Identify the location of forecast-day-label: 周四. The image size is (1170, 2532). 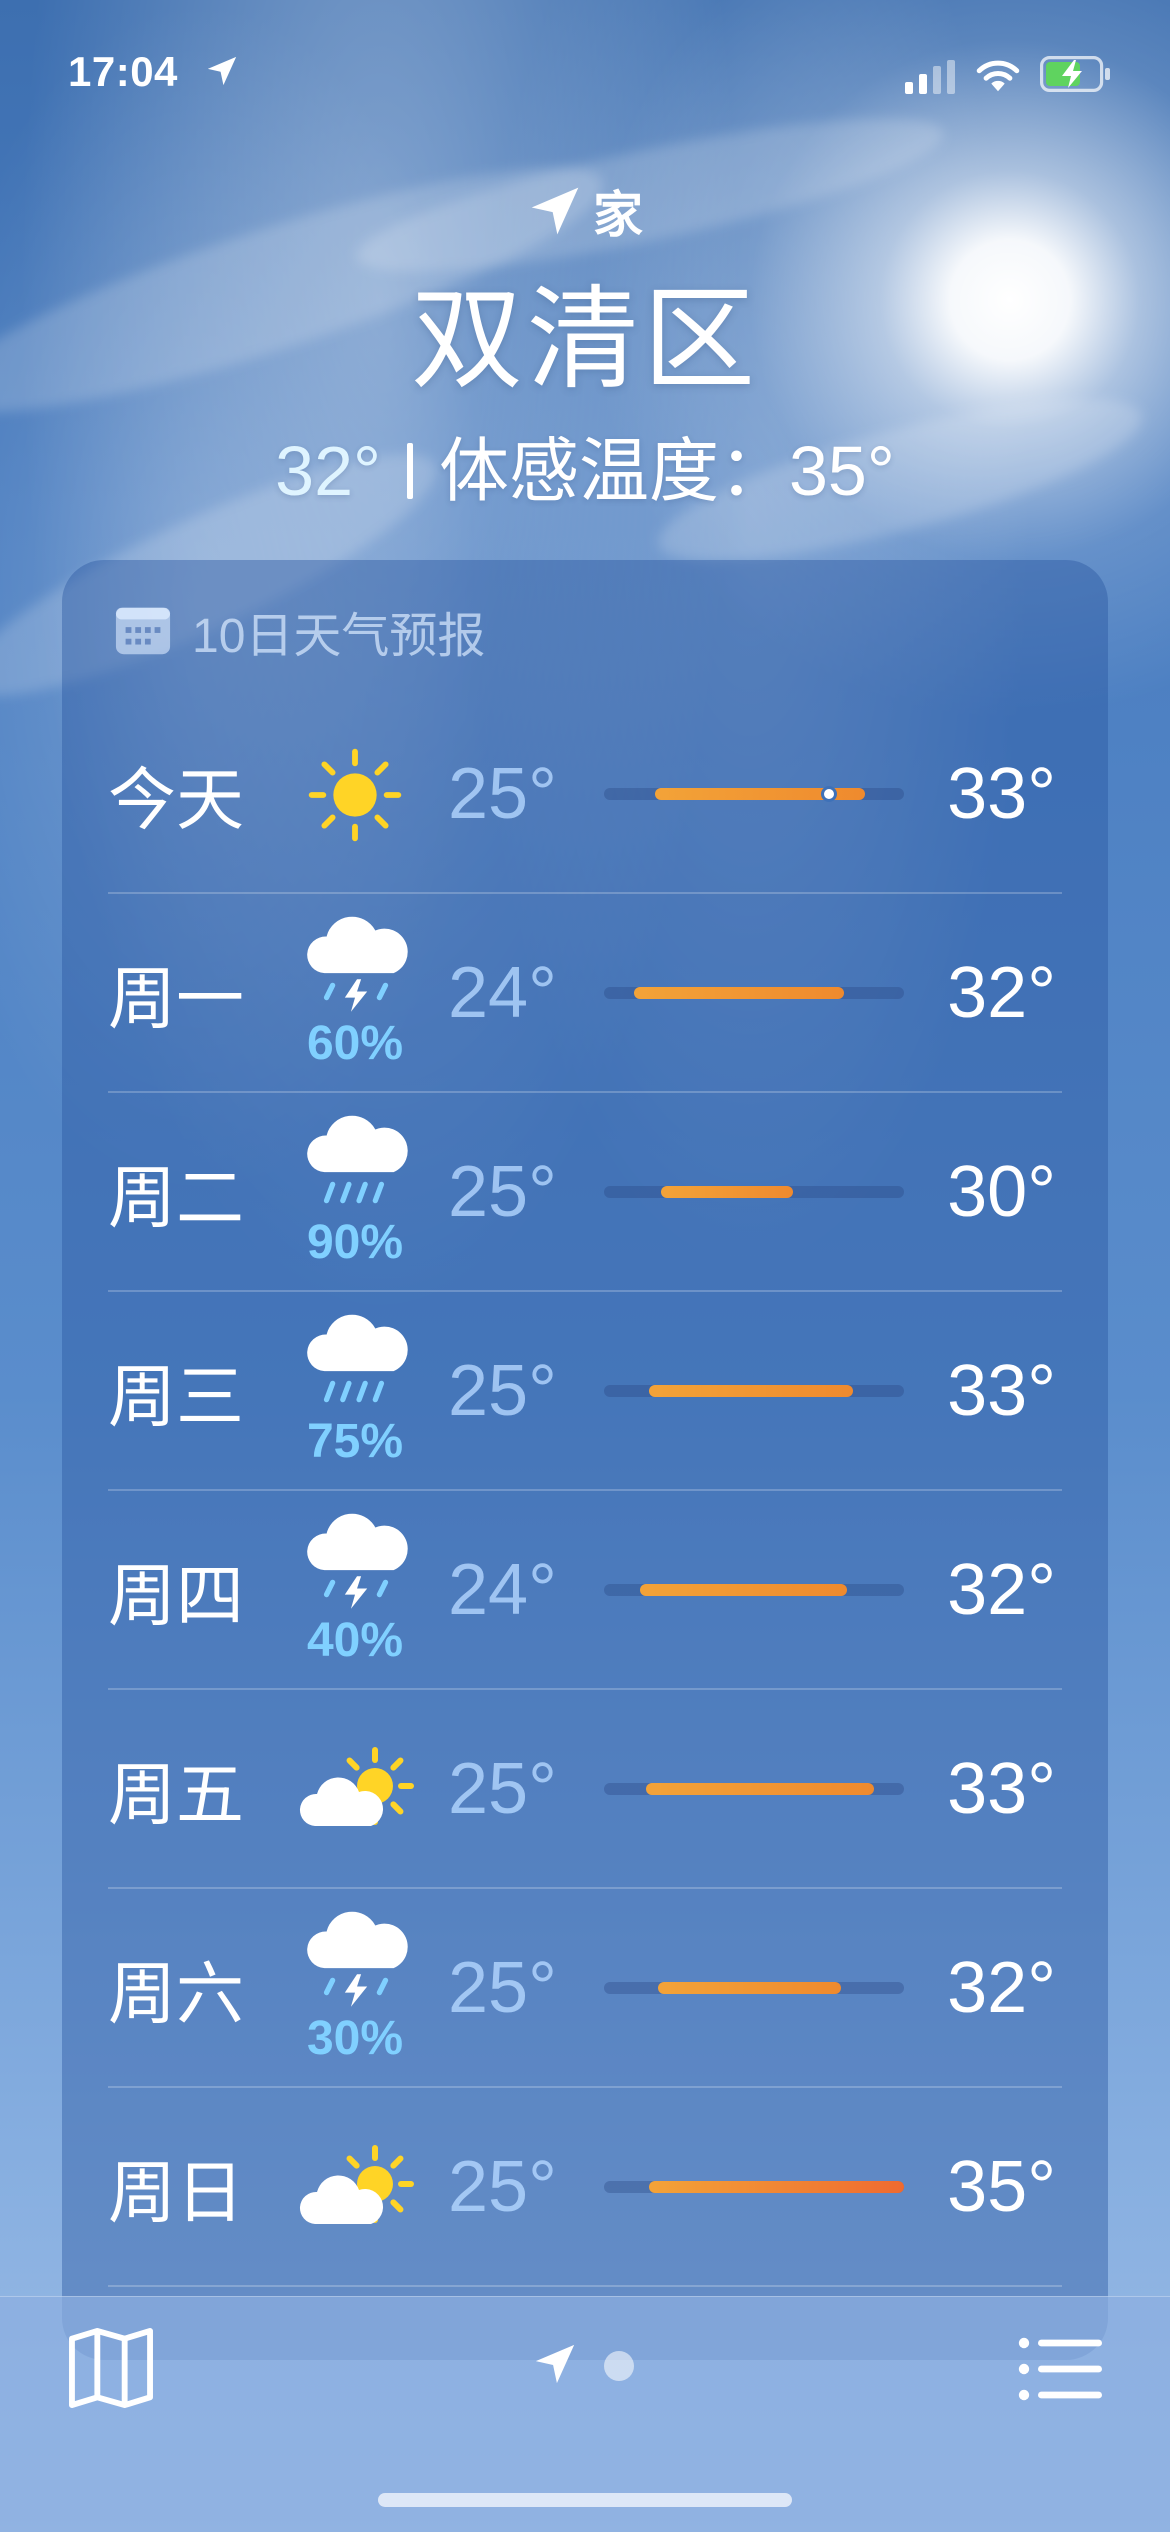
(176, 1596).